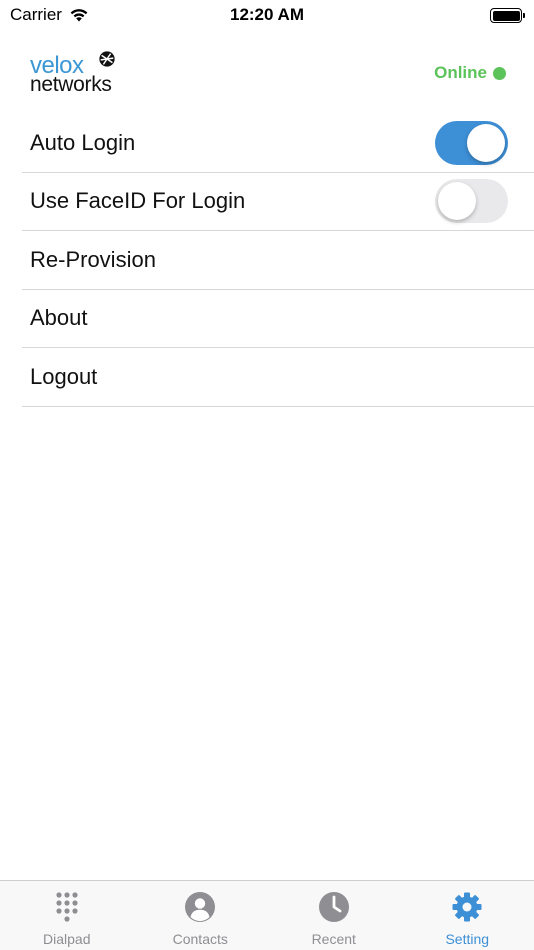  I want to click on tab-dialpad: Dialpad, so click(67, 915).